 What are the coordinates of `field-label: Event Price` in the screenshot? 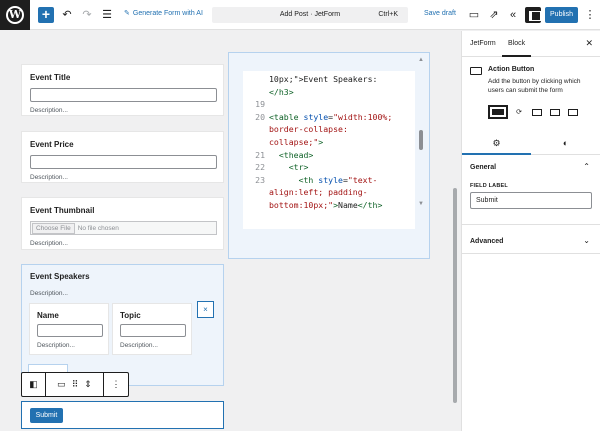 It's located at (52, 144).